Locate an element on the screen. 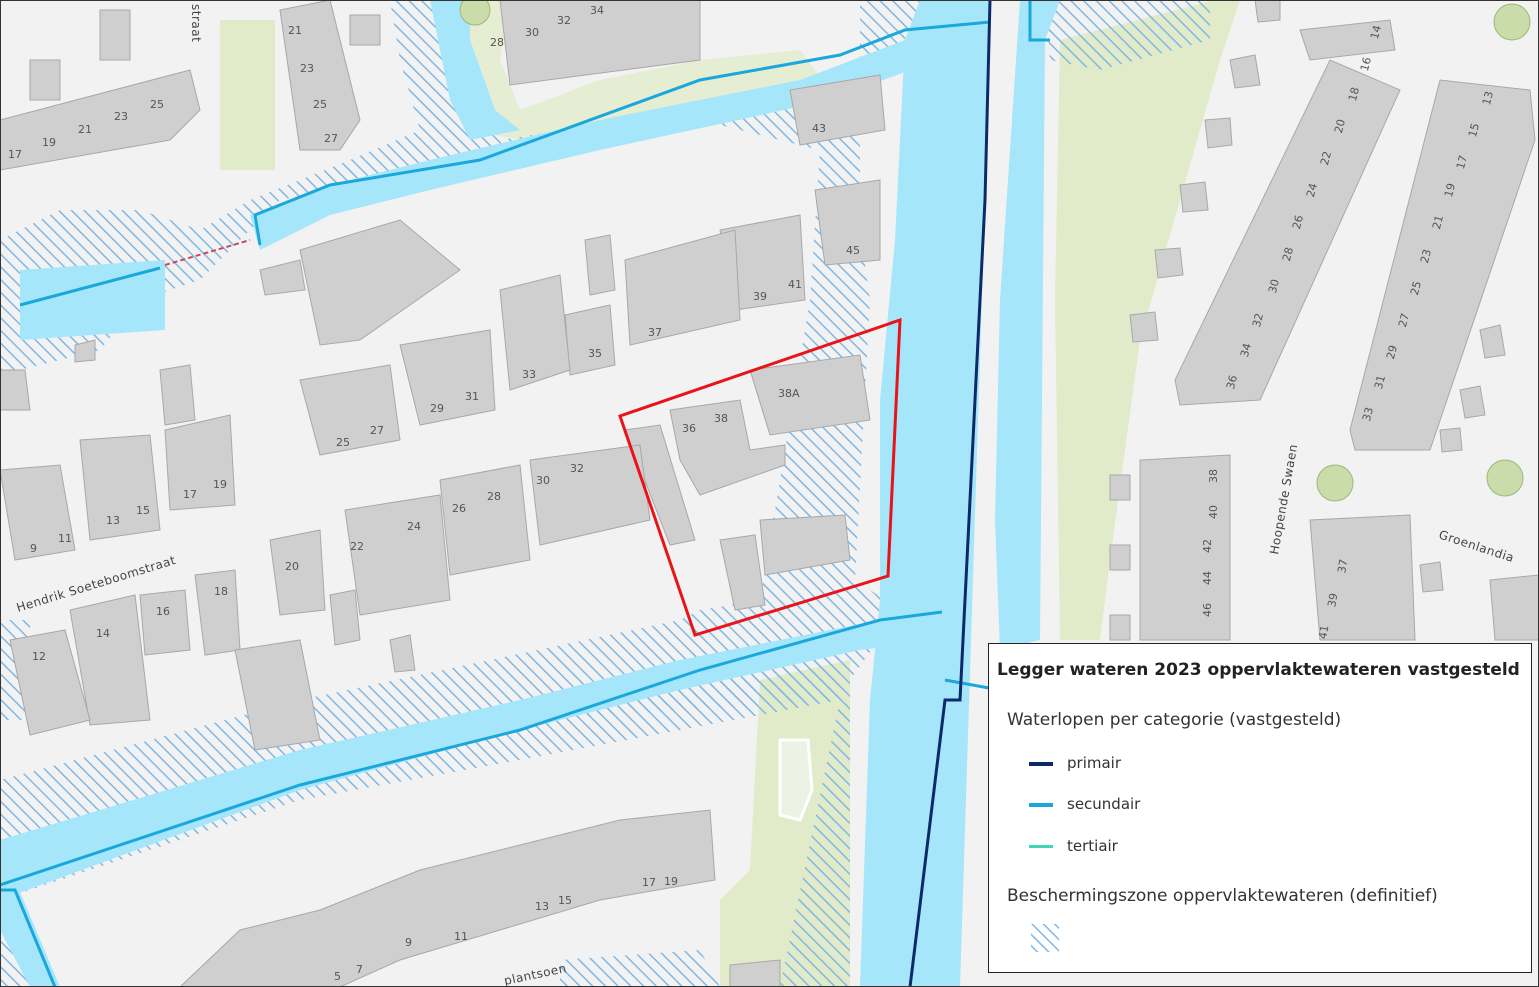 The image size is (1539, 987). house-number: 40 is located at coordinates (1213, 512).